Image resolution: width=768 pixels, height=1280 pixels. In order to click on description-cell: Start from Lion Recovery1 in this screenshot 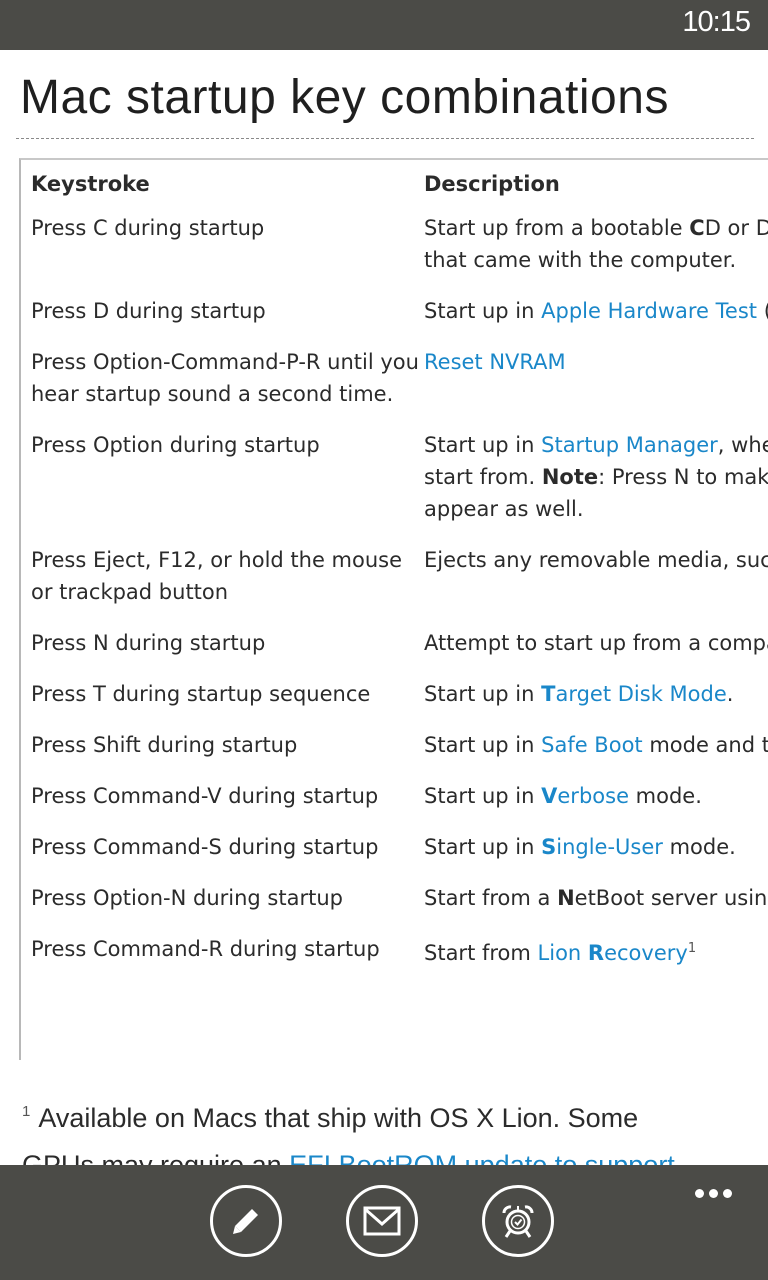, I will do `click(596, 960)`.